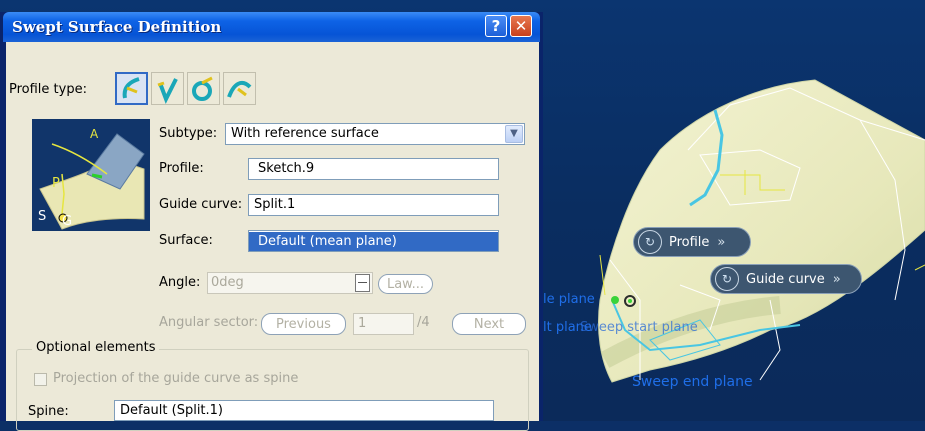 The height and width of the screenshot is (431, 925). Describe the element at coordinates (227, 282) in the screenshot. I see `angle-value: 0deg` at that location.